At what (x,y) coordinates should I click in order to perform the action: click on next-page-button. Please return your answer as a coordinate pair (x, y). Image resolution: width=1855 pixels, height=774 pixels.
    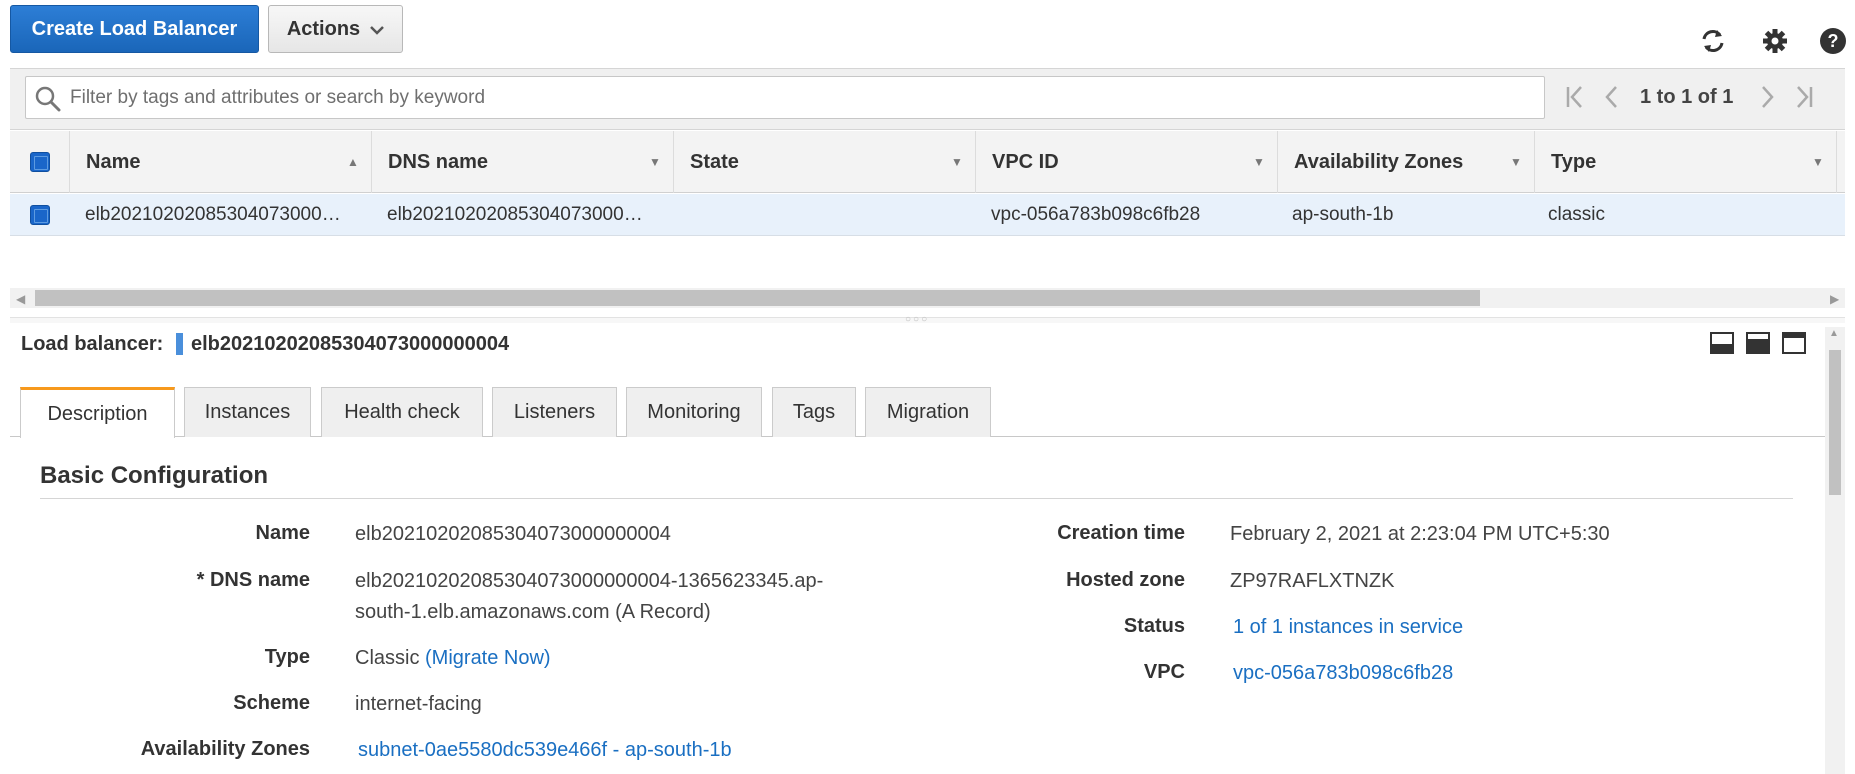
    Looking at the image, I should click on (1768, 99).